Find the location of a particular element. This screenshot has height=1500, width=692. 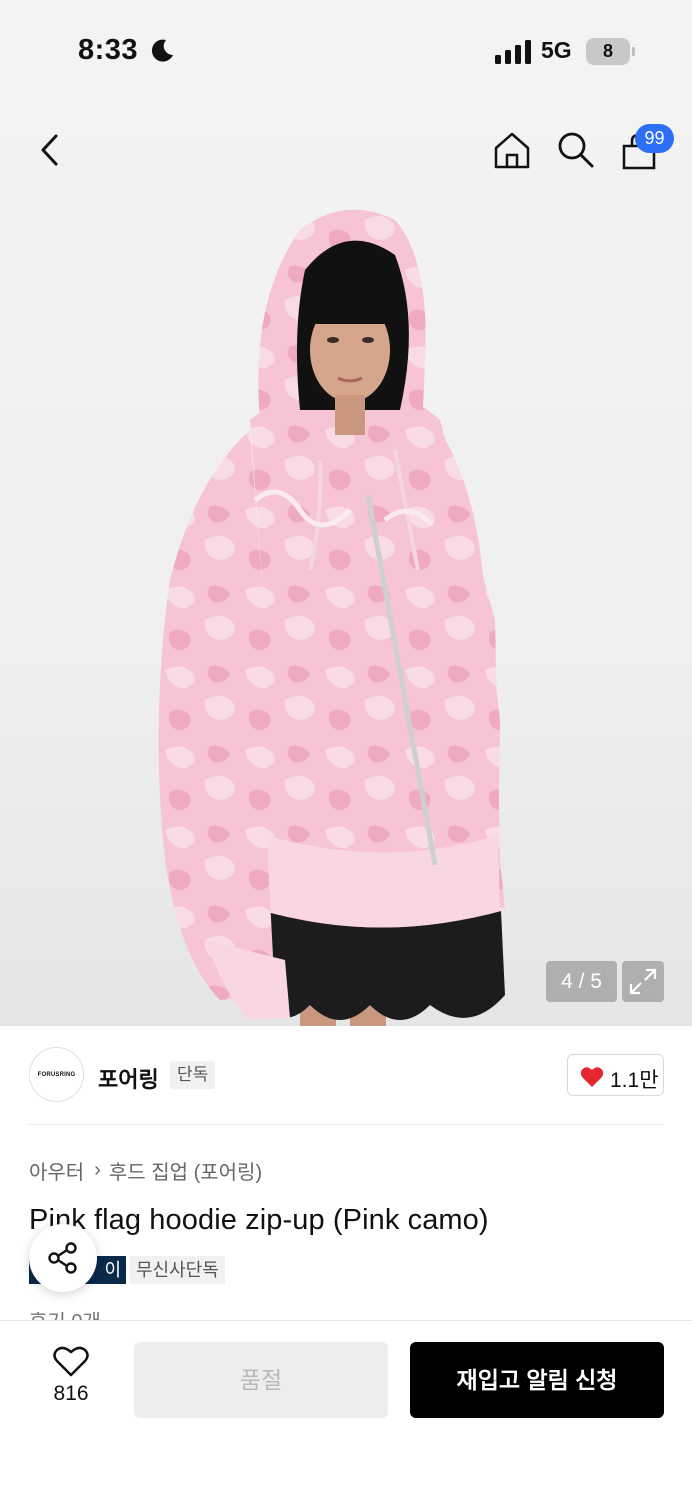

soldout-button: 품절 is located at coordinates (261, 1380).